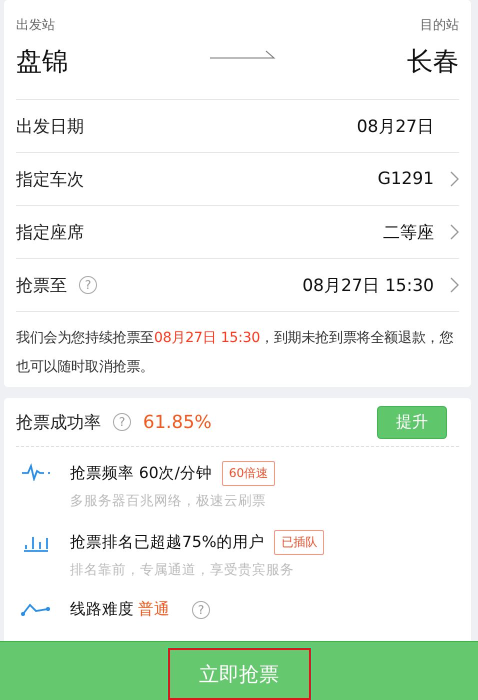  Describe the element at coordinates (439, 25) in the screenshot. I see `station-label: 目的站` at that location.